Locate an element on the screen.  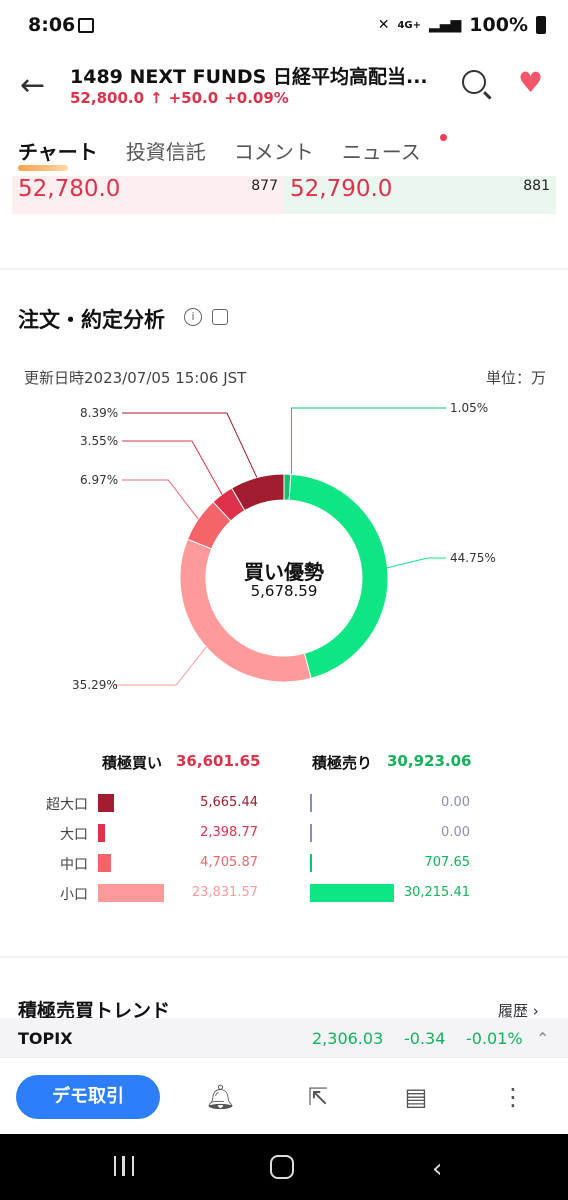
network-label: 4G+ is located at coordinates (409, 25).